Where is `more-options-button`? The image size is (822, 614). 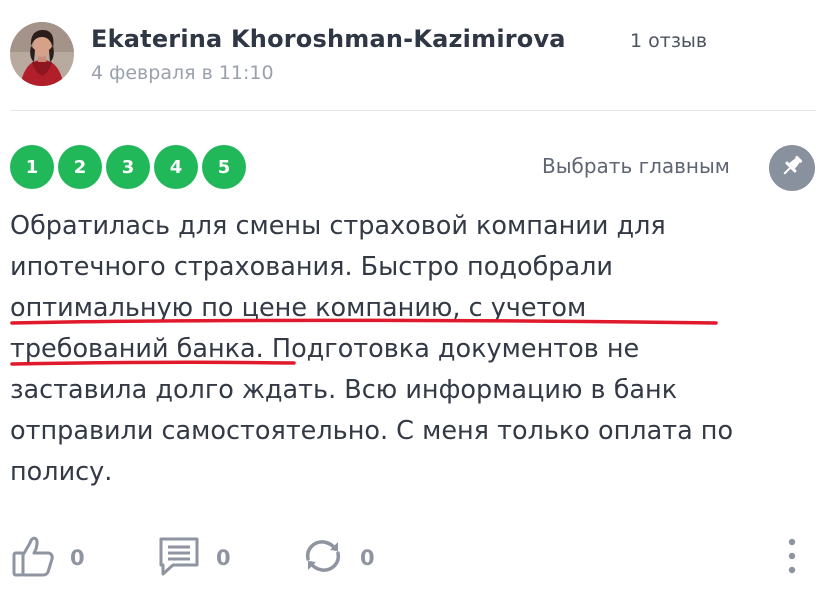
more-options-button is located at coordinates (792, 558).